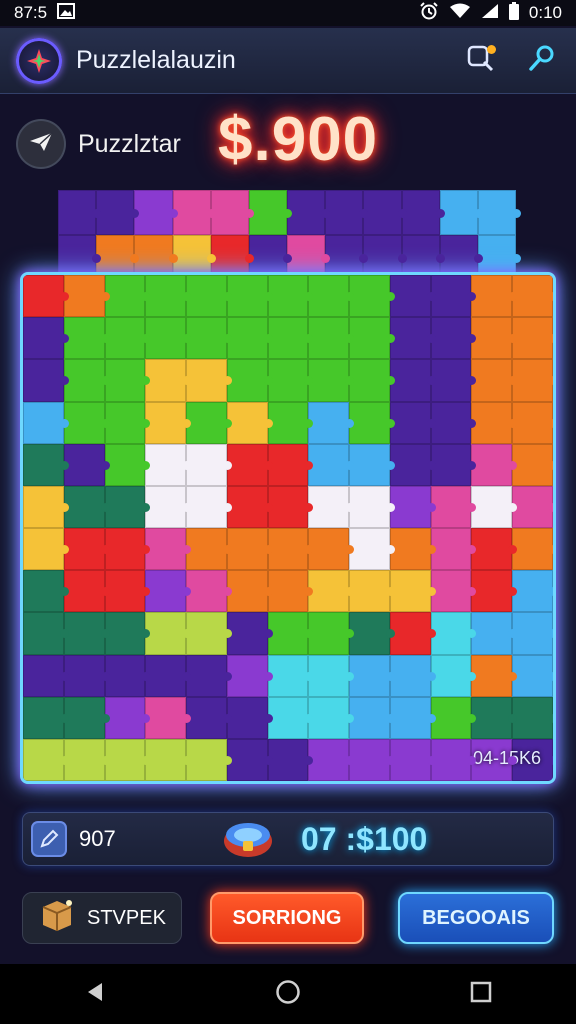  I want to click on sort-button: SORRIONG, so click(287, 918).